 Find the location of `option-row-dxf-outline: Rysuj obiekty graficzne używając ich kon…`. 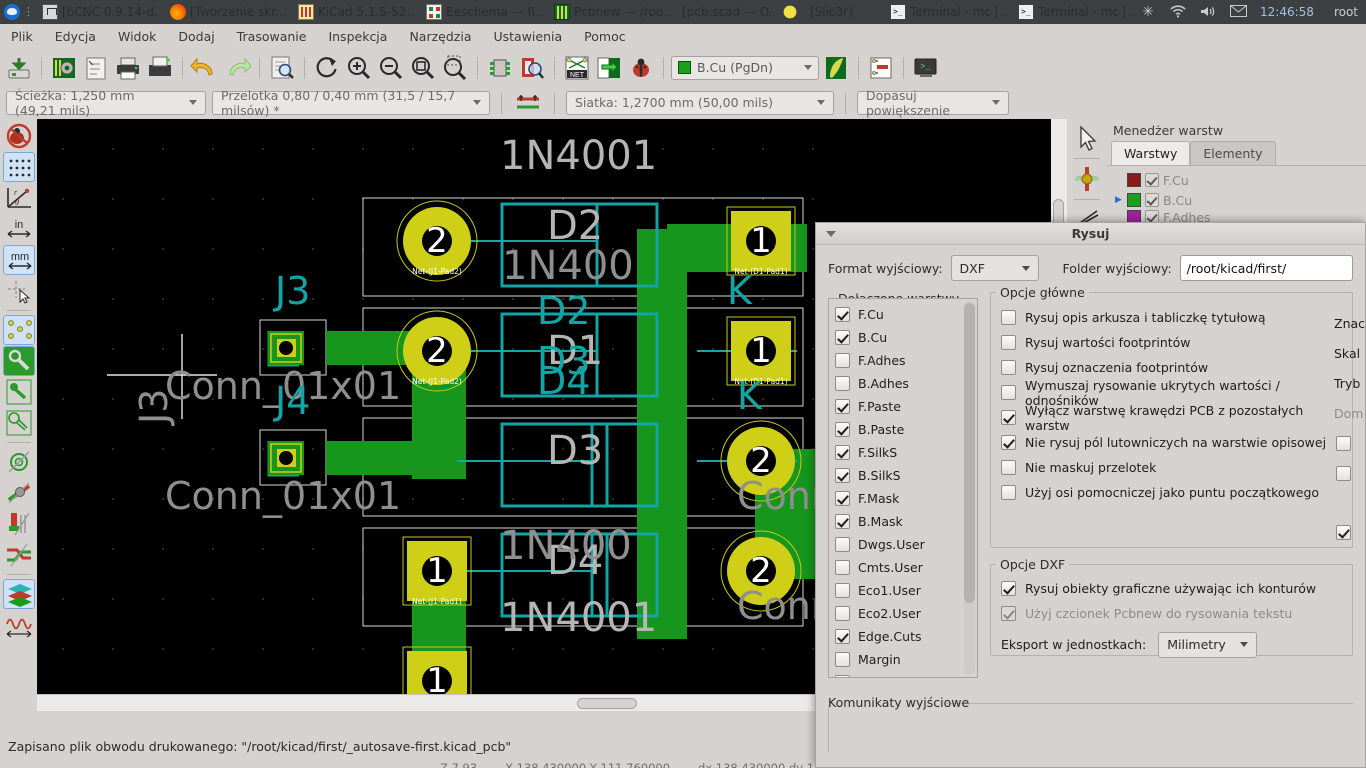

option-row-dxf-outline: Rysuj obiekty graficzne używając ich kon… is located at coordinates (1172, 588).